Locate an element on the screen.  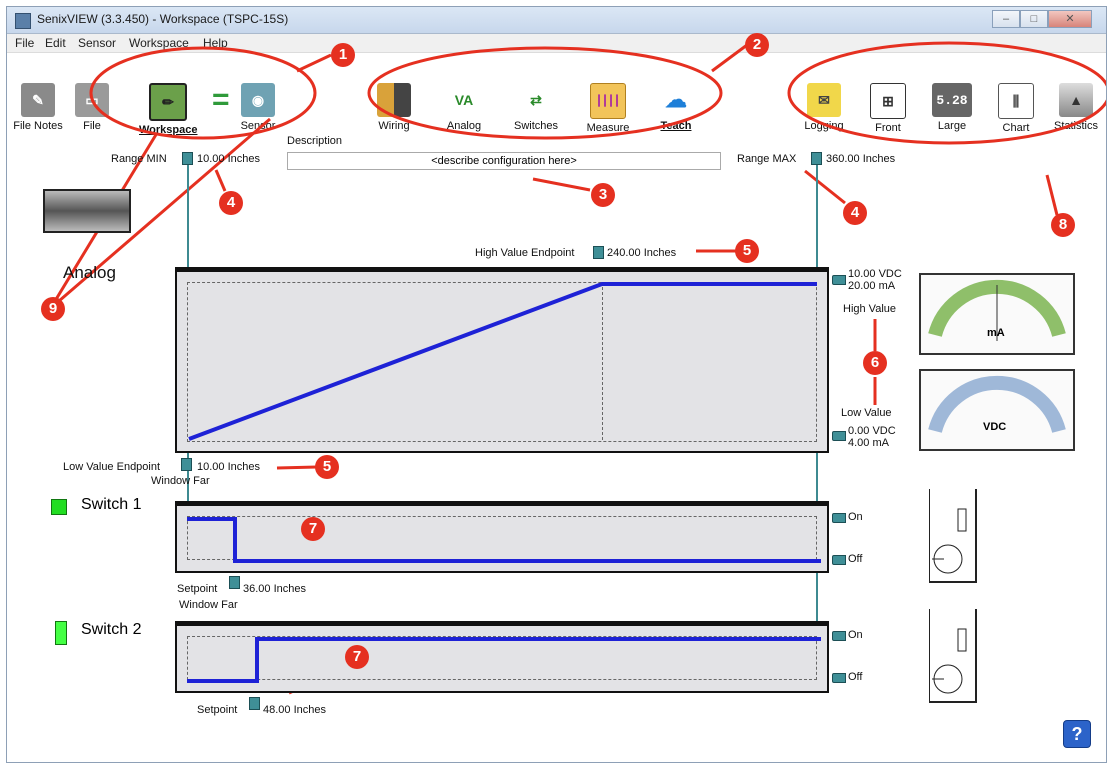
annotation-8: 8 is located at coordinates (1063, 225).